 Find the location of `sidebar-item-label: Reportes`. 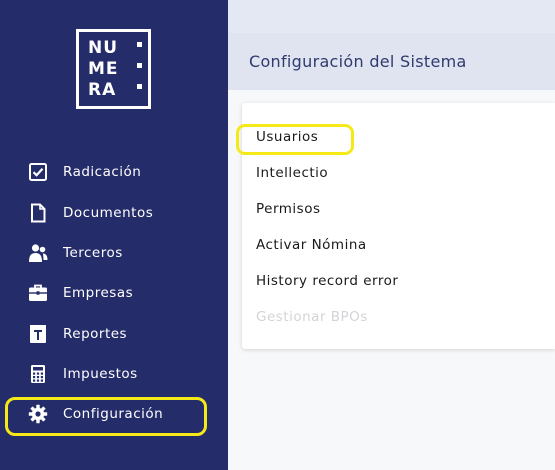

sidebar-item-label: Reportes is located at coordinates (95, 334).